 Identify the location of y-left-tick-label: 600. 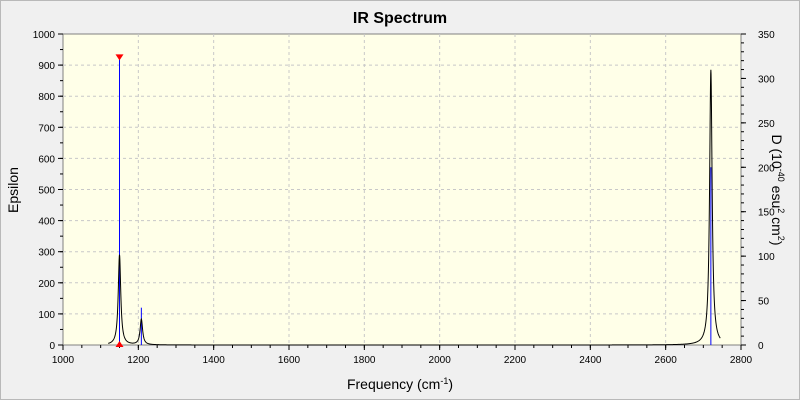
(46, 159).